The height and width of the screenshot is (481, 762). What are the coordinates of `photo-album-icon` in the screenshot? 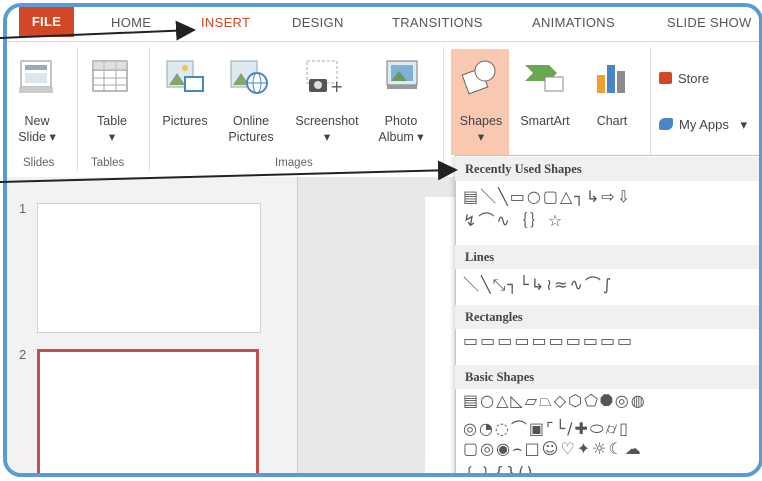 It's located at (403, 79).